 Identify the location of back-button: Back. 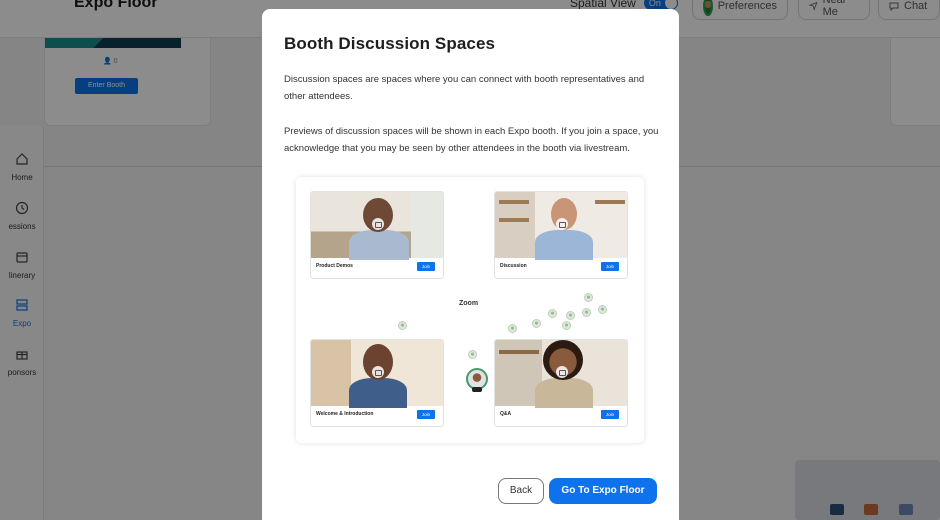
(521, 491).